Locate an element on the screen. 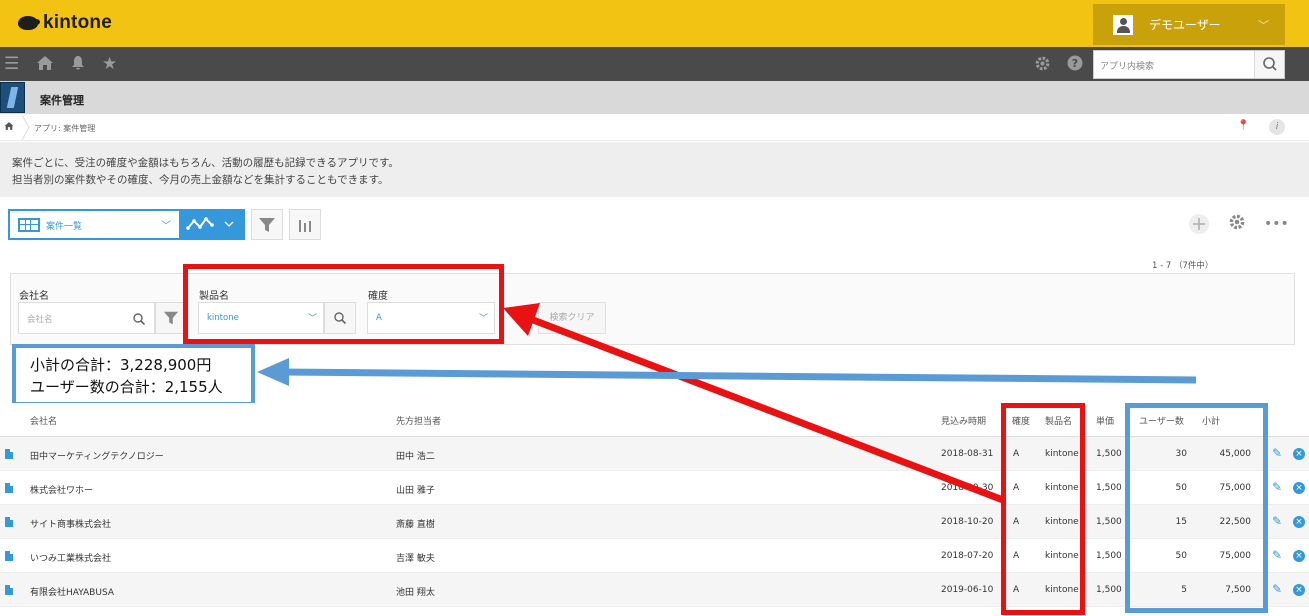  bar-chart-icon is located at coordinates (305, 226).